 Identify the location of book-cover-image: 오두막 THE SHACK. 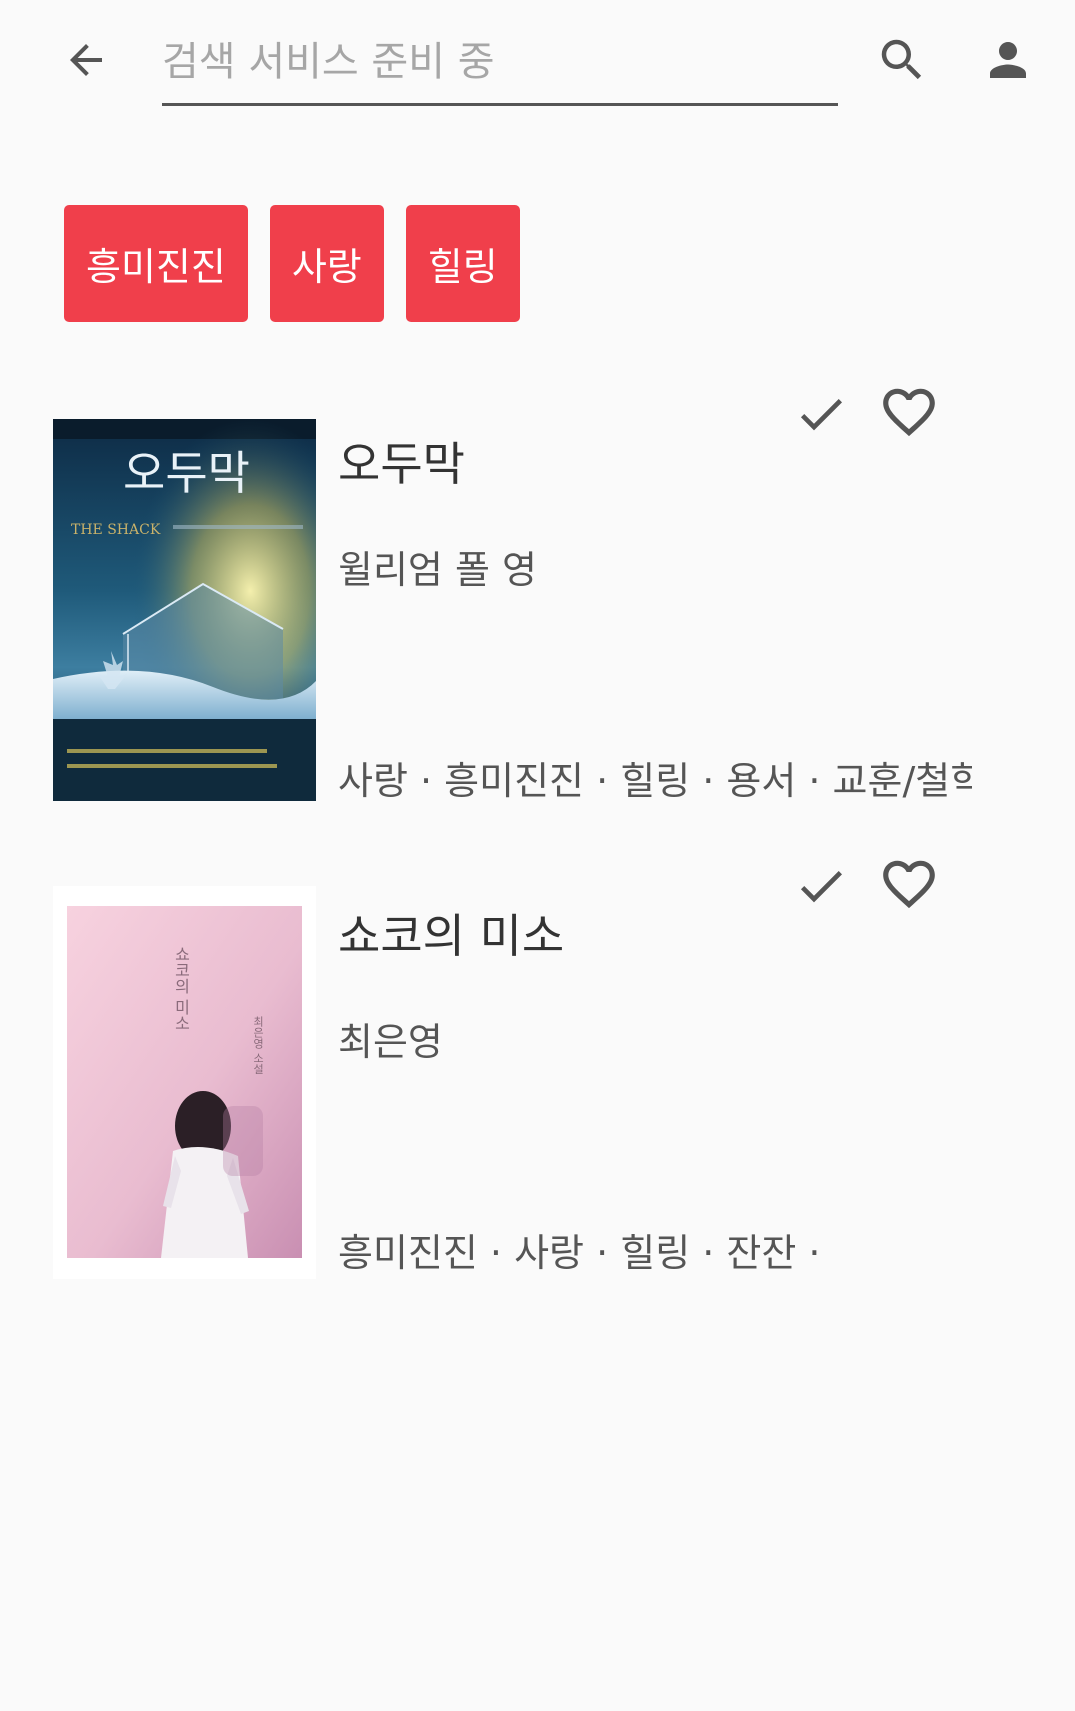
(184, 610).